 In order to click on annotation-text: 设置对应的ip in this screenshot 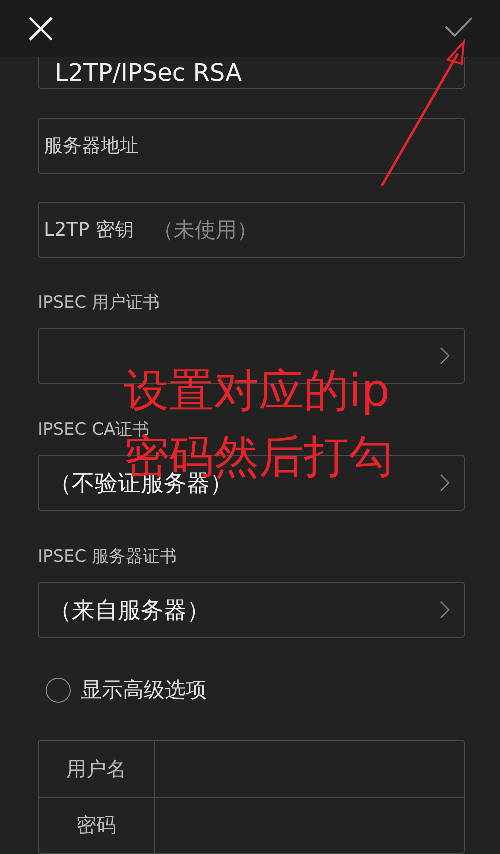, I will do `click(257, 390)`.